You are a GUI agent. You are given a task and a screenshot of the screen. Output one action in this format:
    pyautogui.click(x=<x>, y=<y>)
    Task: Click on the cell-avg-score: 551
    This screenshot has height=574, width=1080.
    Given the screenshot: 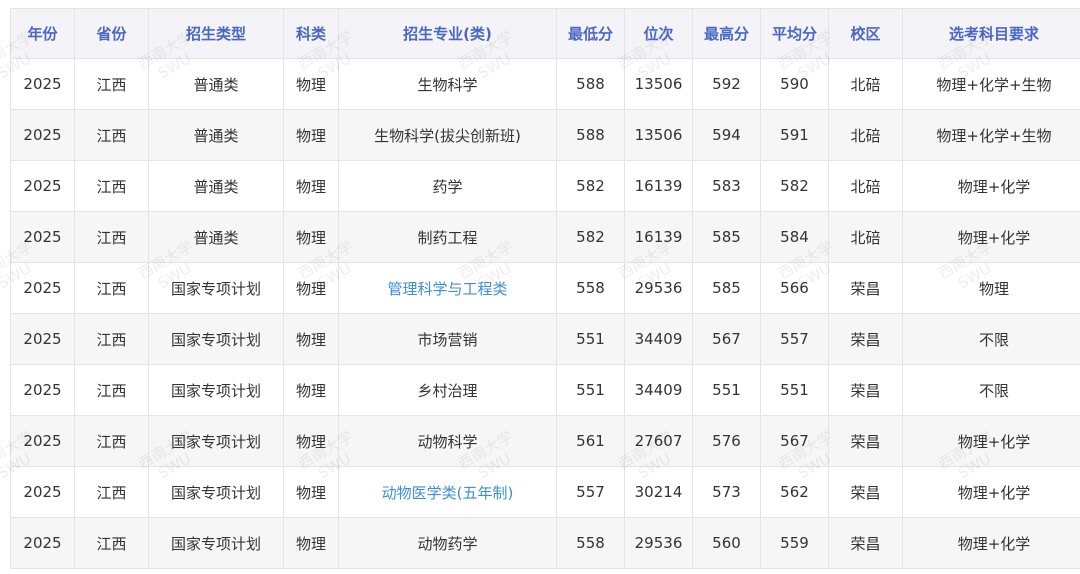 What is the action you would take?
    pyautogui.click(x=794, y=390)
    